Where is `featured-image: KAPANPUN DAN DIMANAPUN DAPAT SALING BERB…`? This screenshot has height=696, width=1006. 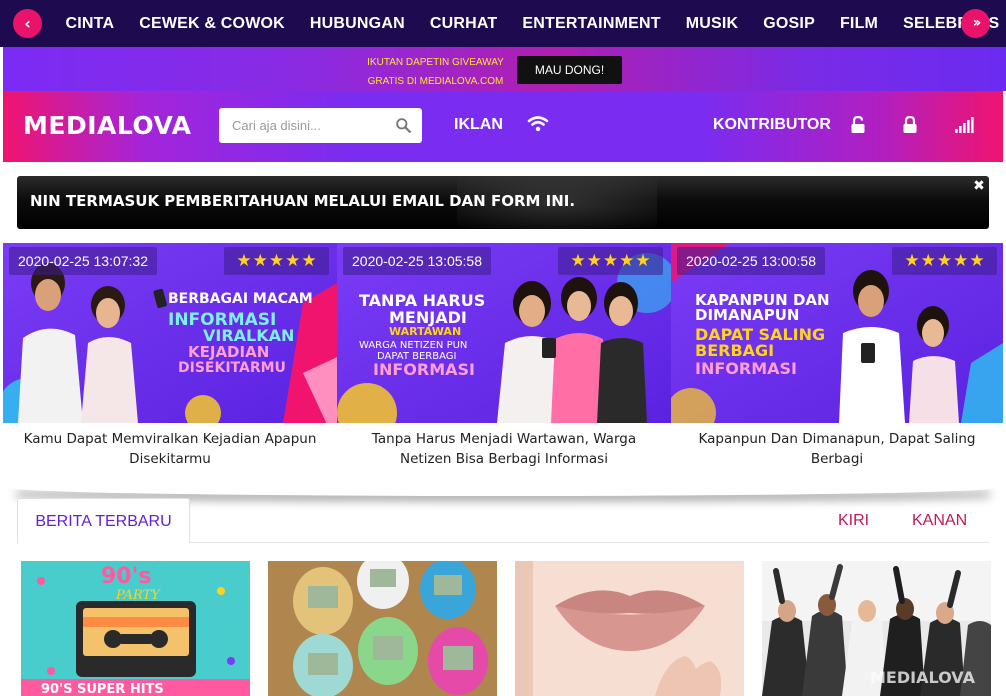
featured-image: KAPANPUN DAN DIMANAPUN DAPAT SALING BERB… is located at coordinates (837, 333).